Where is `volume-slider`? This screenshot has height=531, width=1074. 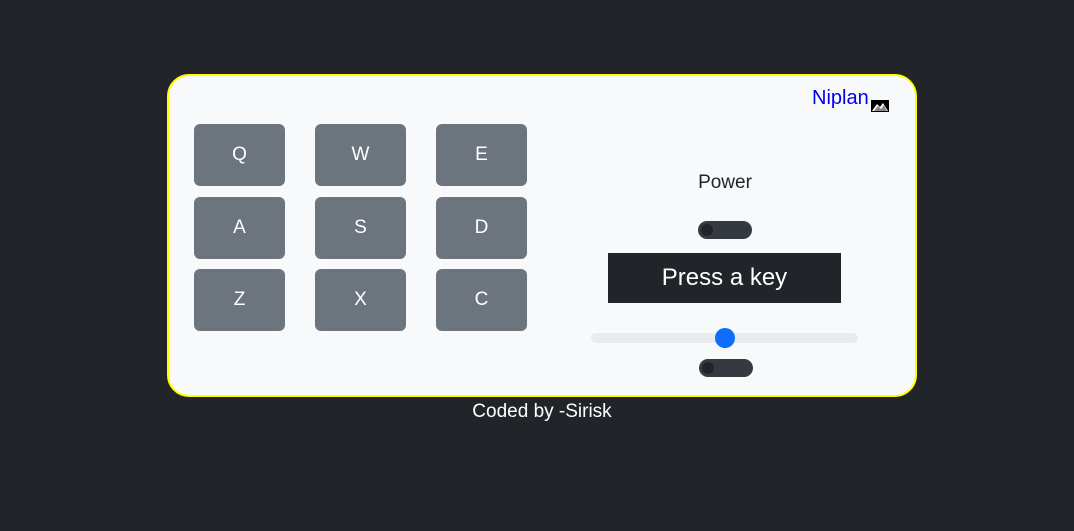
volume-slider is located at coordinates (724, 338).